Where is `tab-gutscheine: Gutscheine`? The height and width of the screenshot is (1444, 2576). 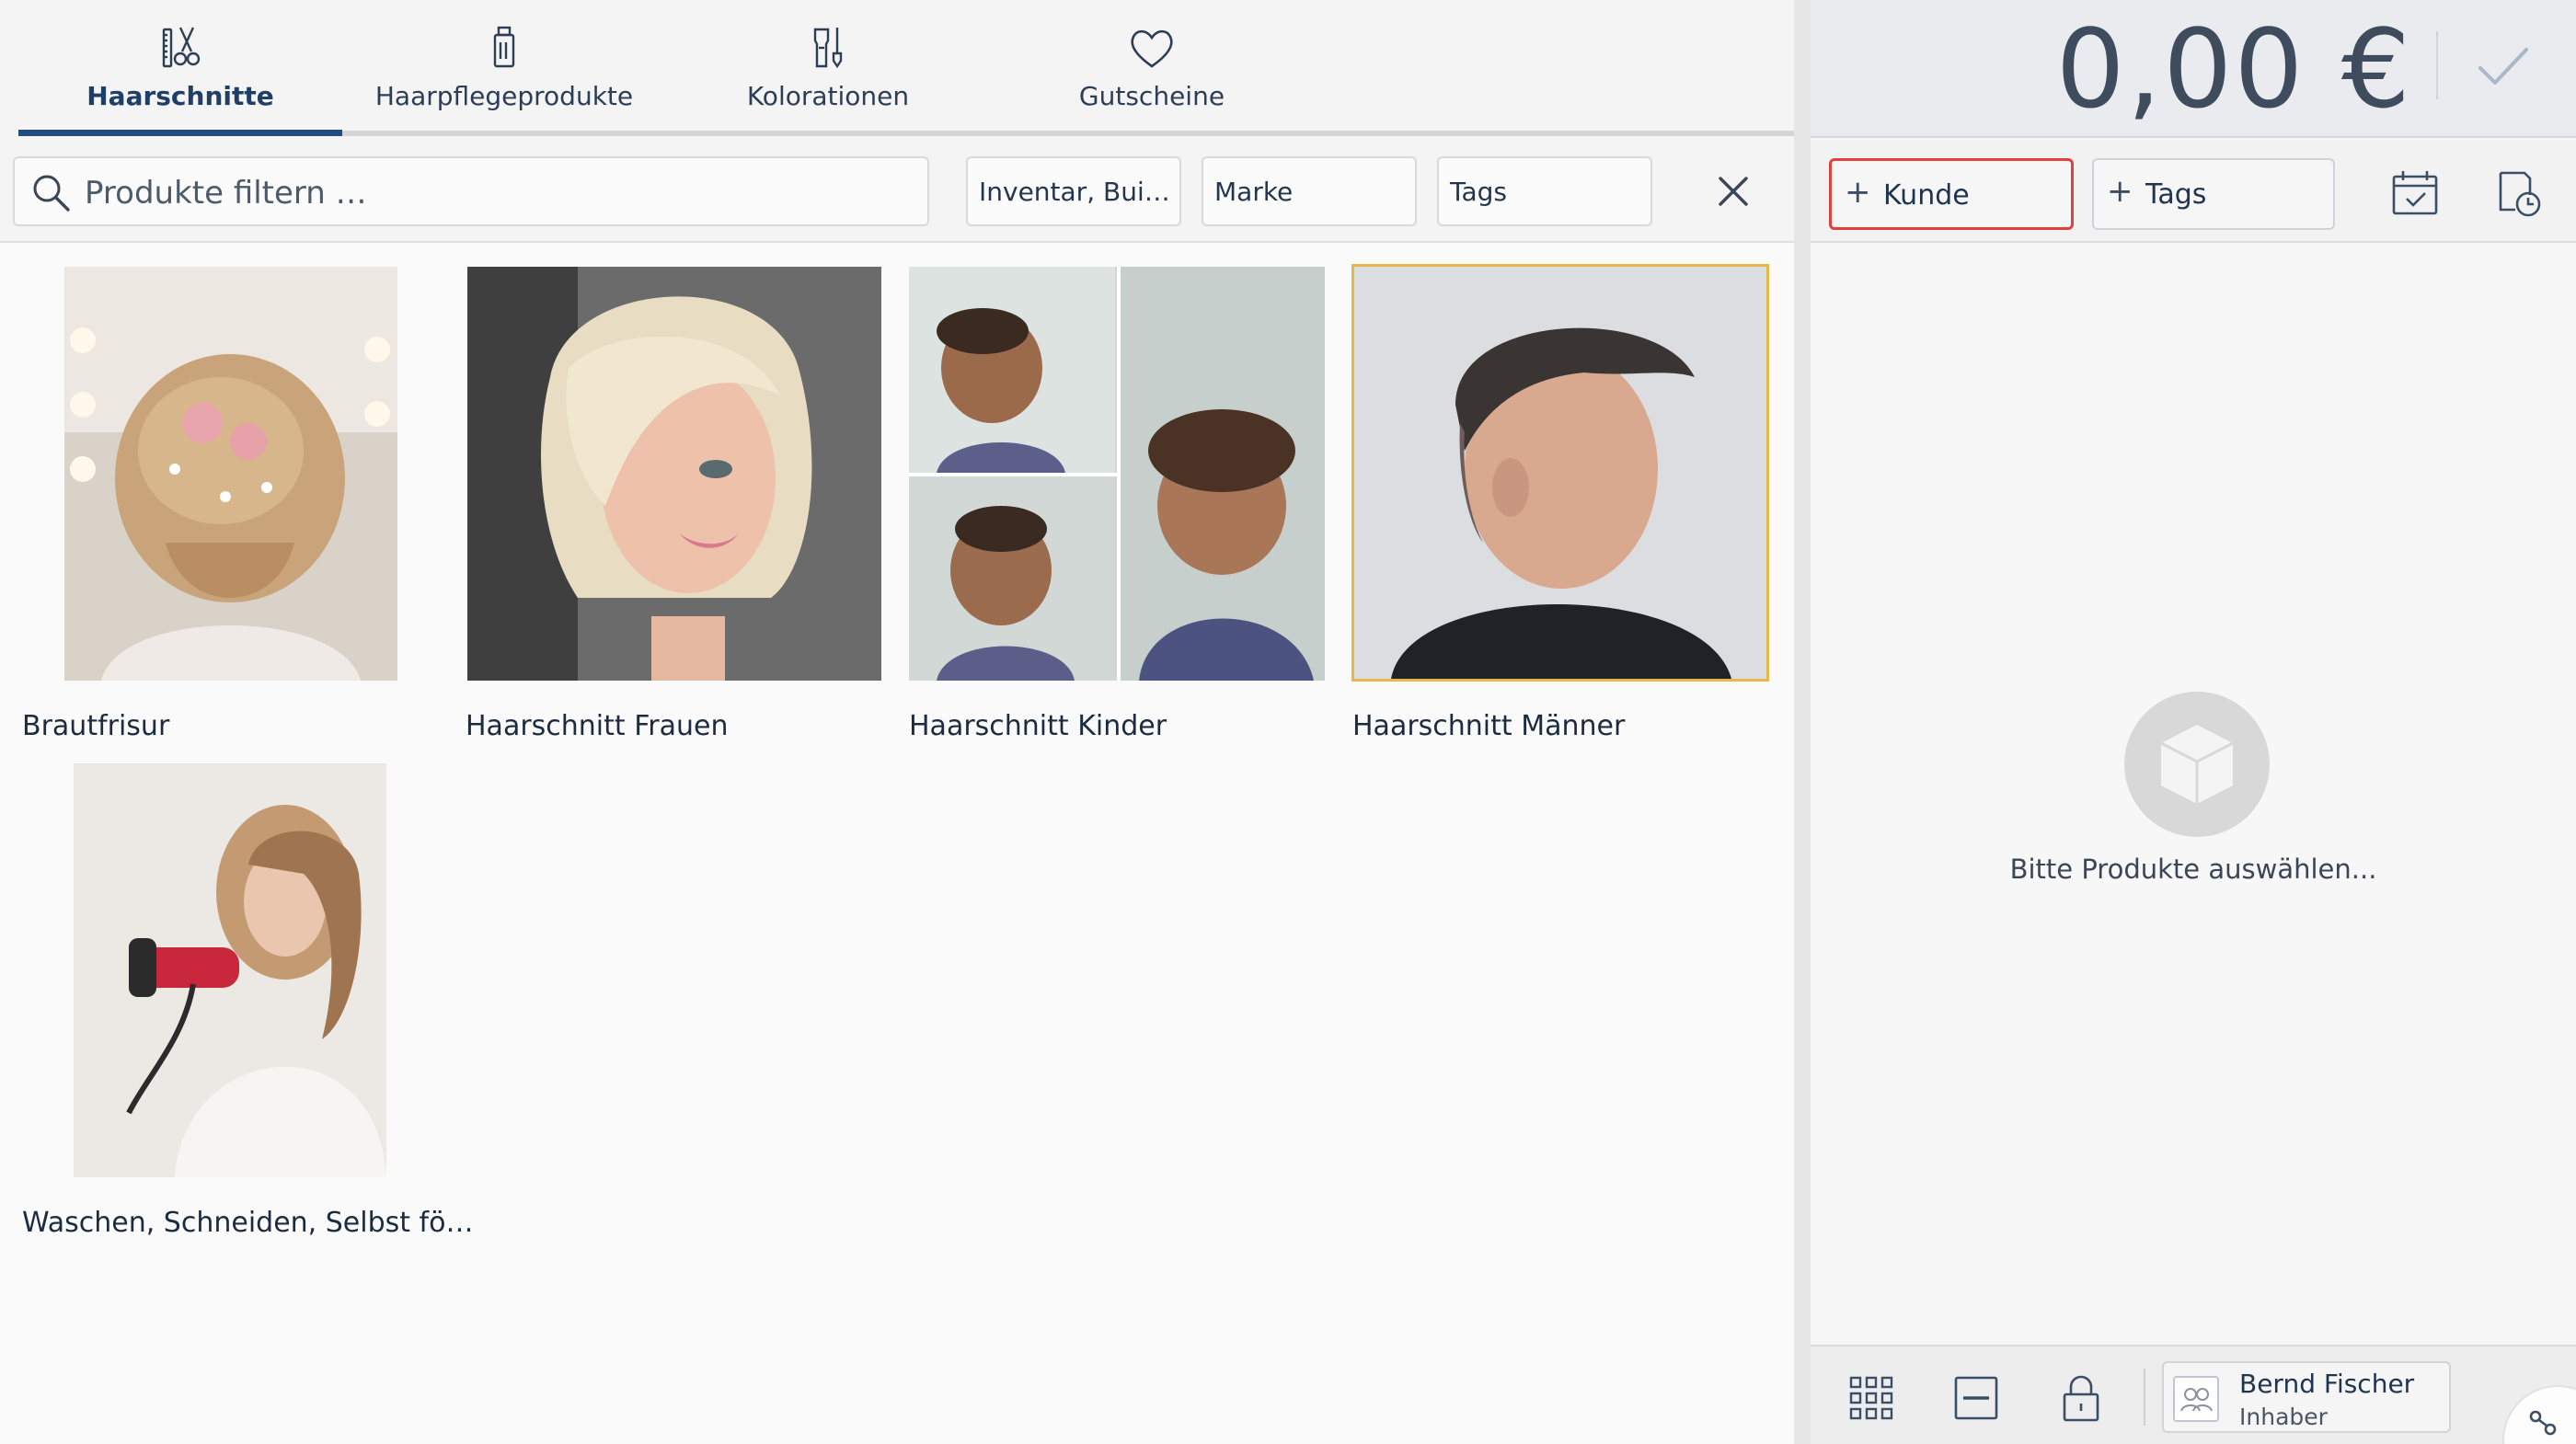 tab-gutscheine: Gutscheine is located at coordinates (1152, 68).